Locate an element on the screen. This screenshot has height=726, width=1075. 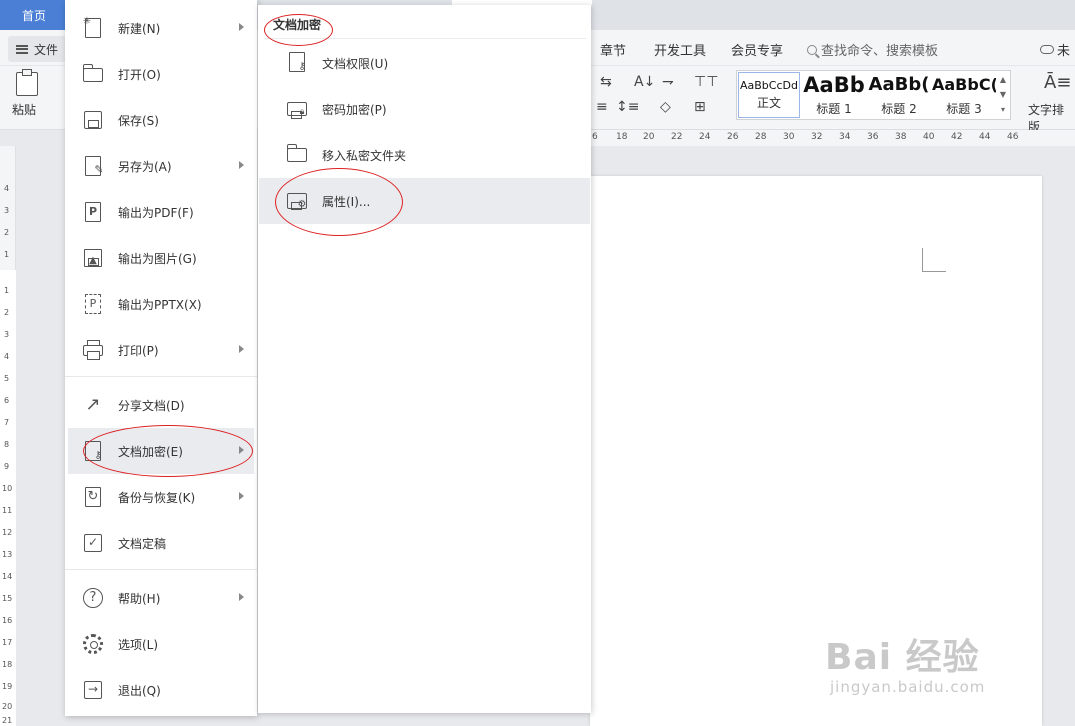
private-folder-icon is located at coordinates (298, 155).